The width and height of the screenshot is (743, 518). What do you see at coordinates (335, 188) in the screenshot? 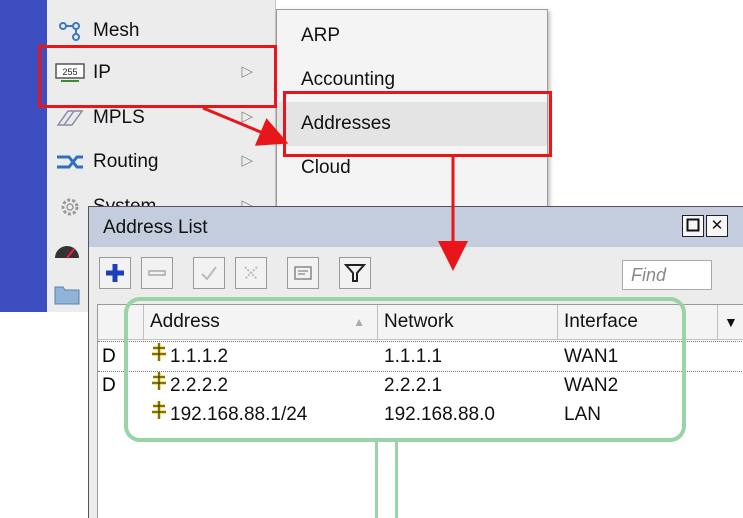
I see `annotation-arrows` at bounding box center [335, 188].